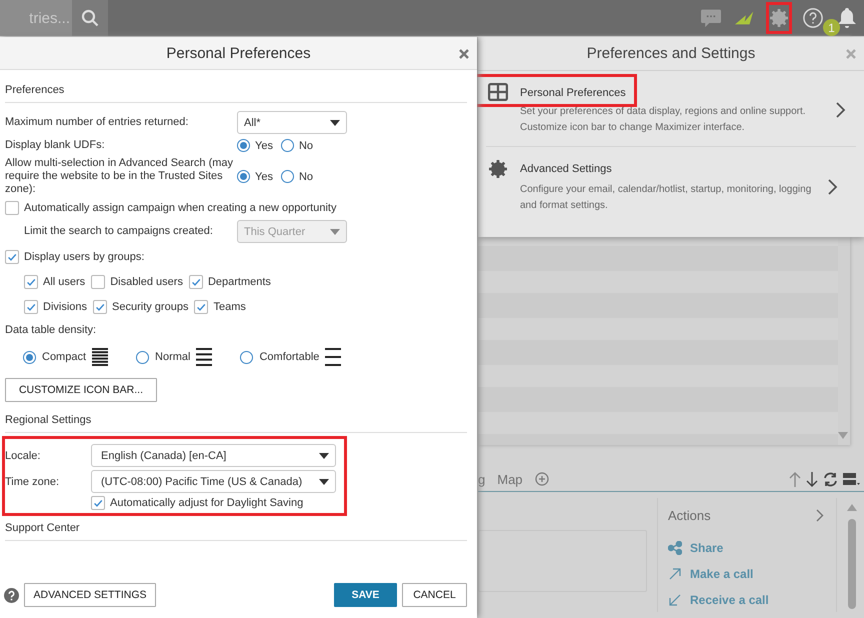  What do you see at coordinates (238, 53) in the screenshot?
I see `dialog-title: Personal Preferences` at bounding box center [238, 53].